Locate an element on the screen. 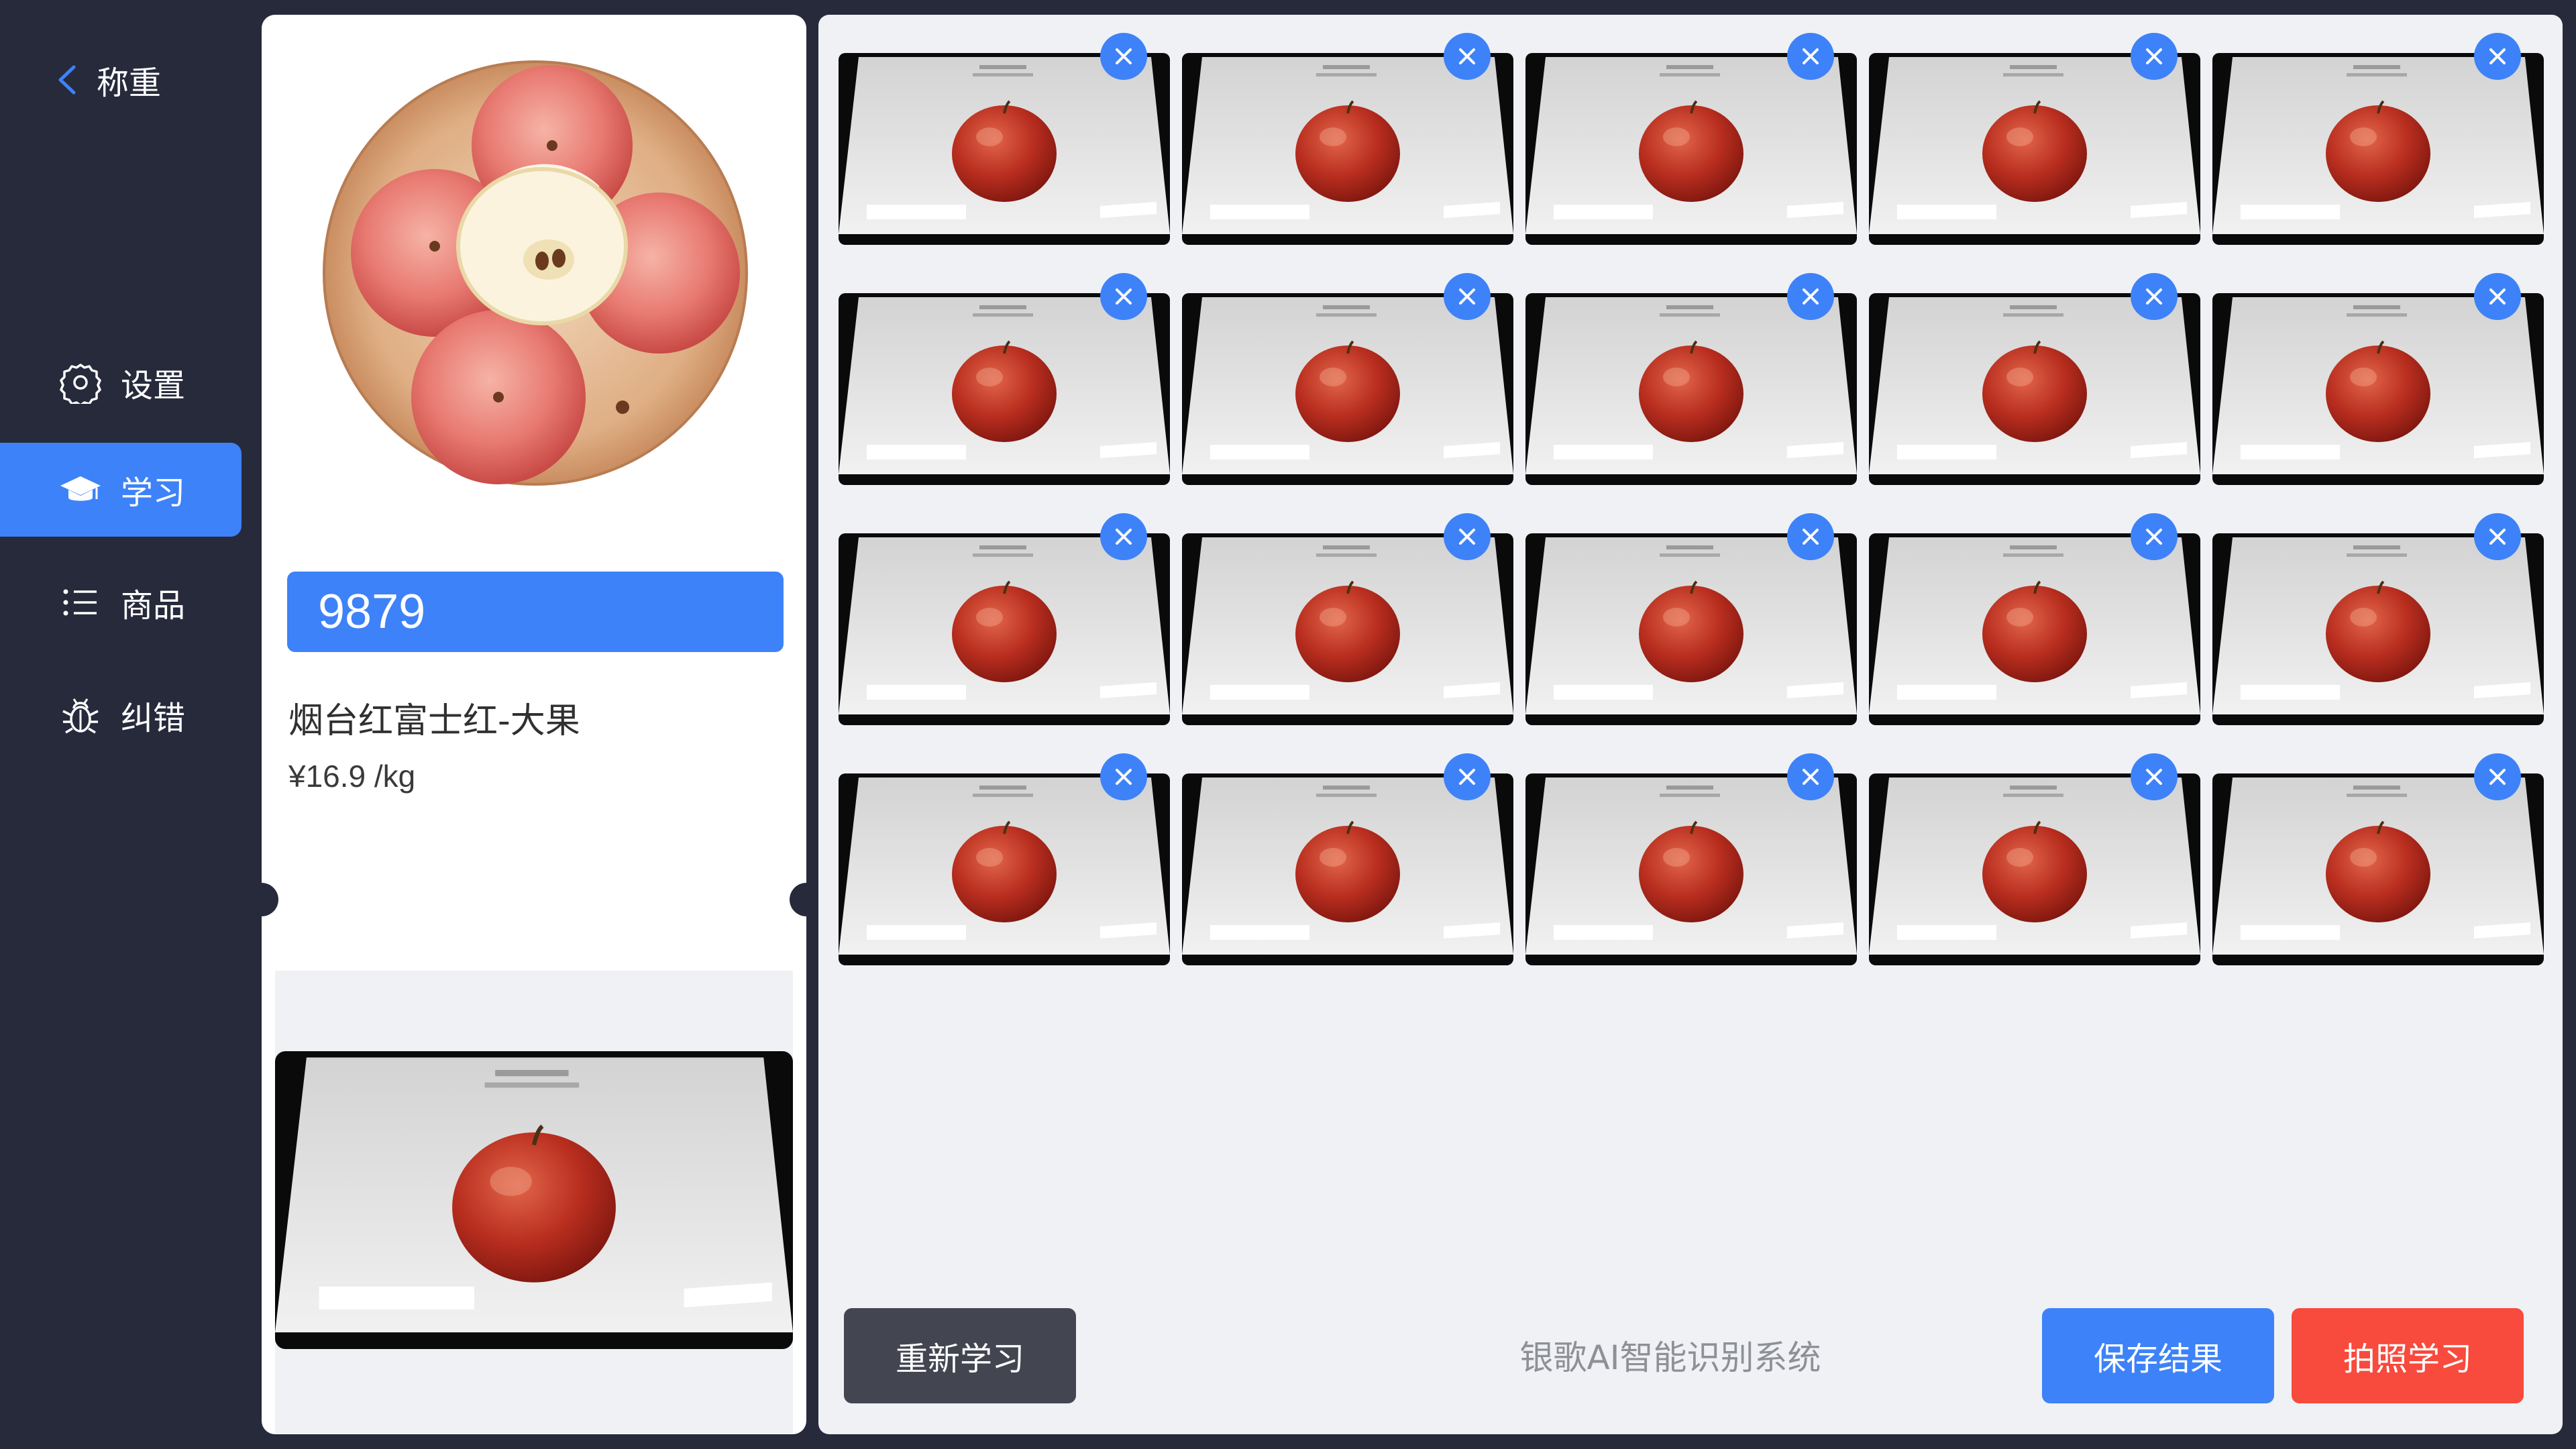 The height and width of the screenshot is (1449, 2576). sidebar-item-settings: 设置 is located at coordinates (120, 382).